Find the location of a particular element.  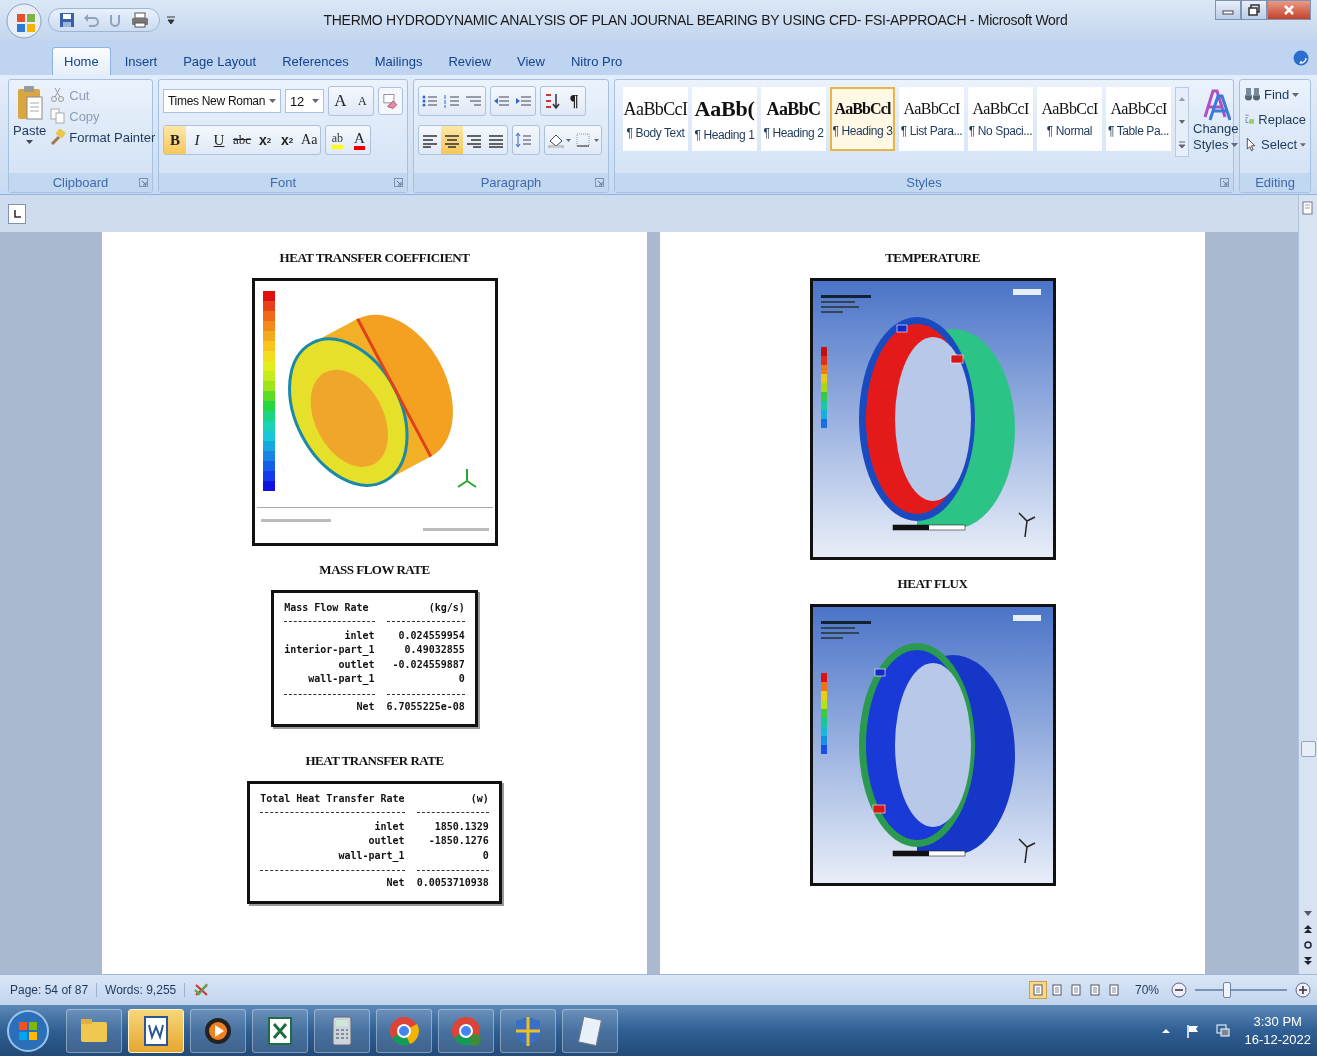

replace-button: Replace is located at coordinates (1275, 119).